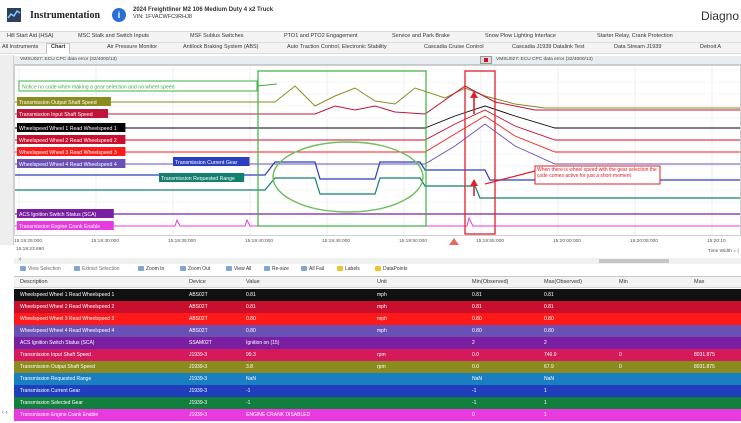 The width and height of the screenshot is (741, 423). I want to click on tab-msc-stalk: MSC Stalk and Switch Inputs, so click(113, 36).